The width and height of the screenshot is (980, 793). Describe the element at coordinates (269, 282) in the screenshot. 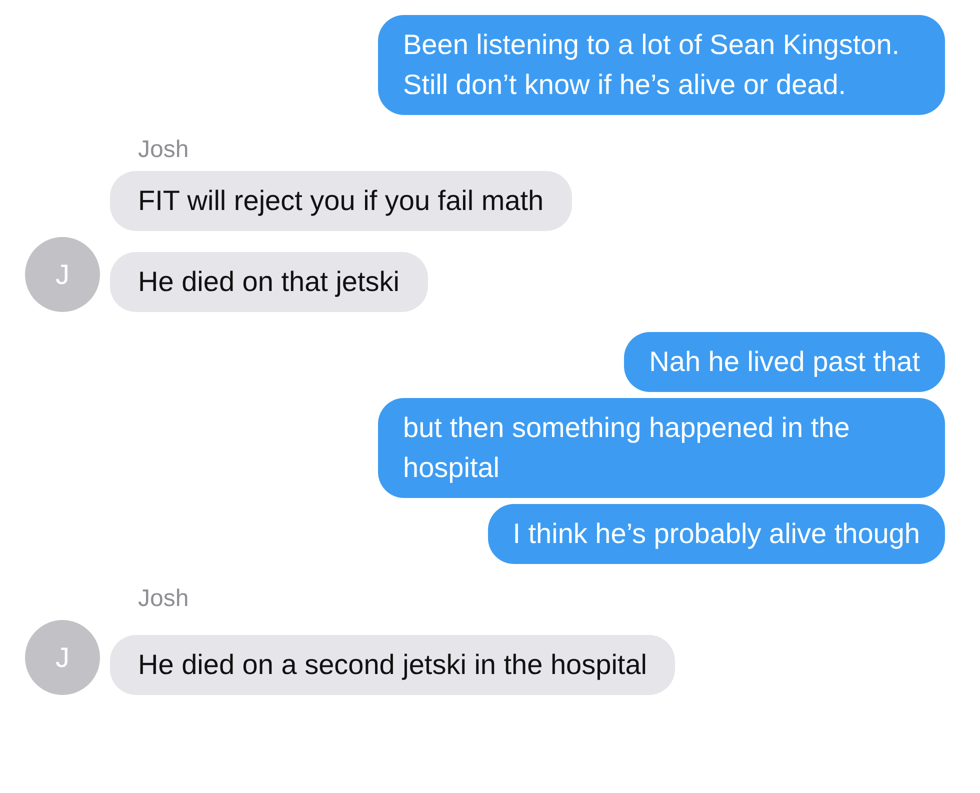

I see `received-message-bubble: He died on that jetski` at that location.